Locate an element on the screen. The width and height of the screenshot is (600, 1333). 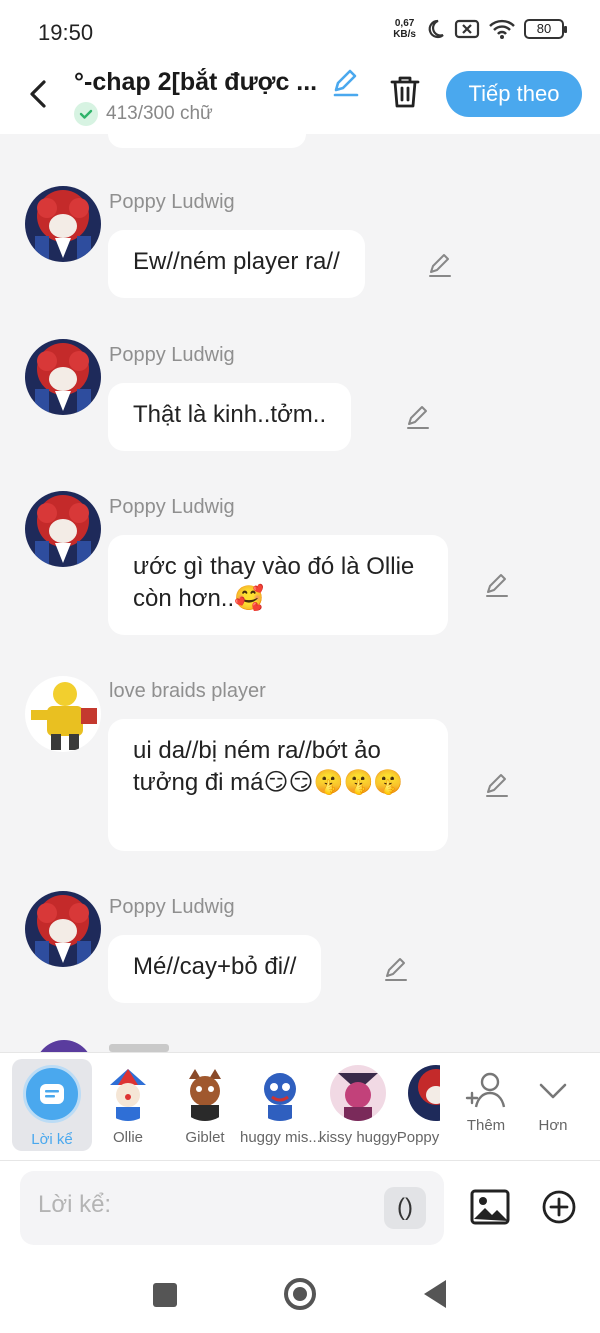
edit-title-pencil-icon is located at coordinates (346, 82).